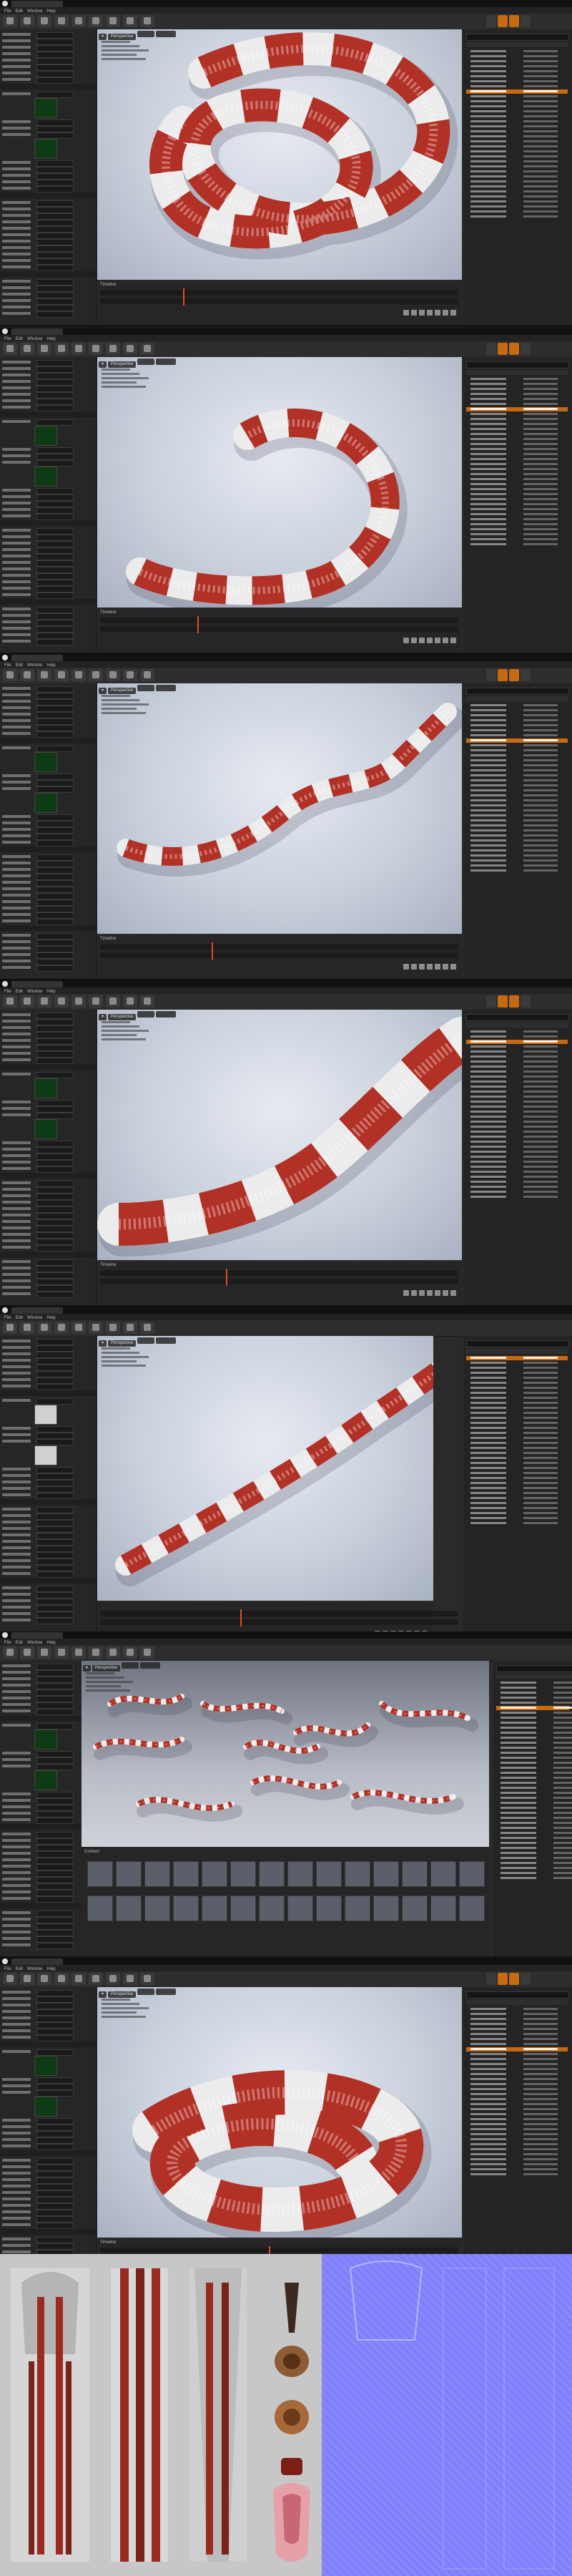  I want to click on level-tab, so click(37, 658).